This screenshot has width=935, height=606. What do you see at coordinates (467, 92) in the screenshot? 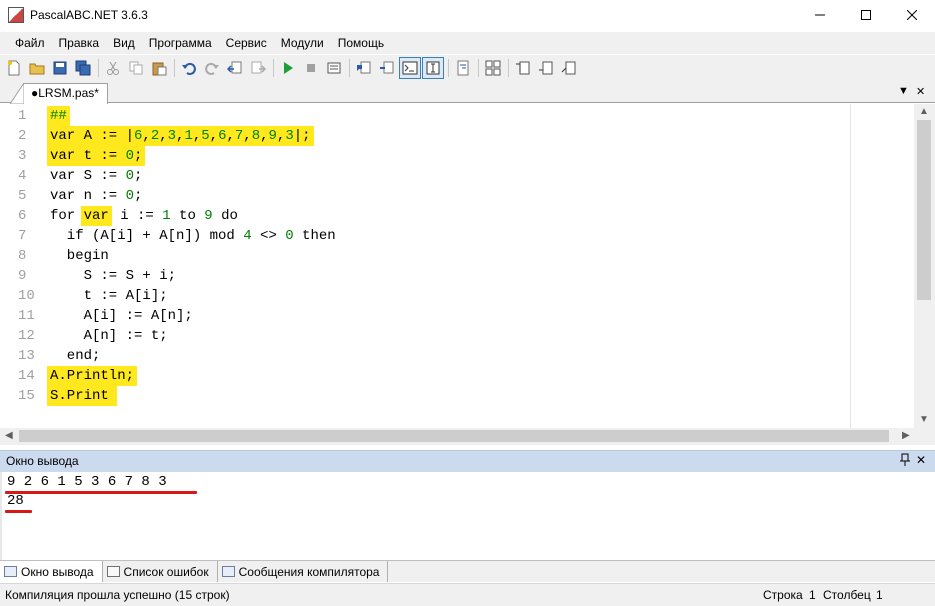
I see `editor-tab-strip: ●LRSM.pas* ▼ ✕` at bounding box center [467, 92].